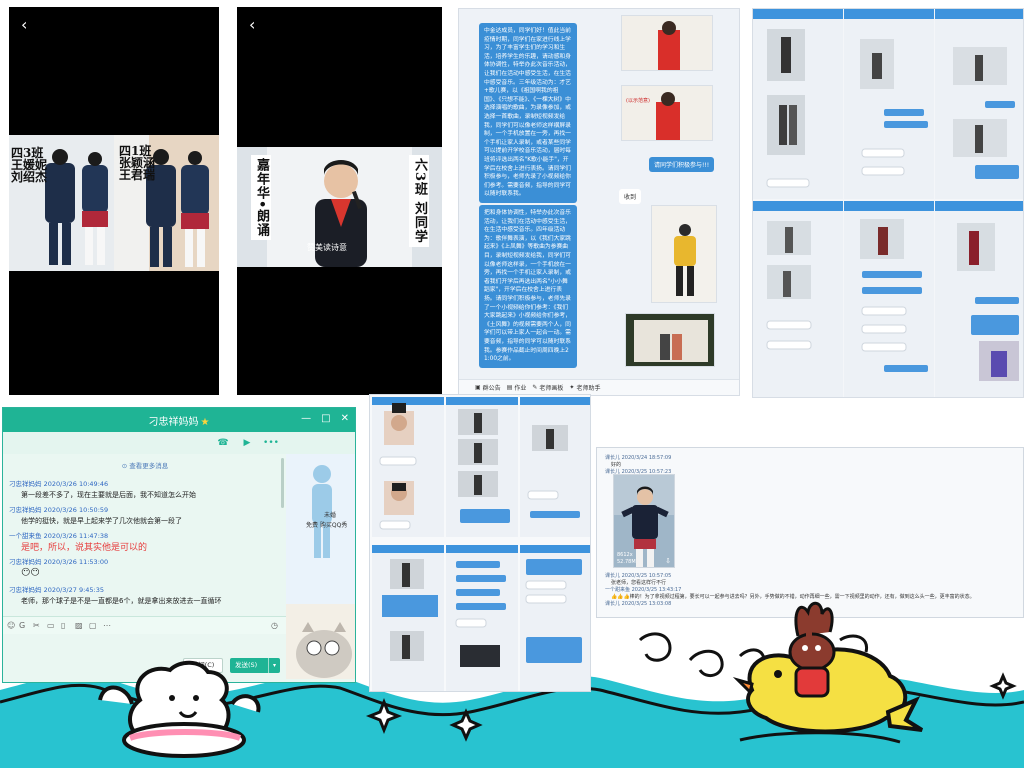 Image resolution: width=1024 pixels, height=768 pixels. What do you see at coordinates (36, 625) in the screenshot?
I see `scissors-icon: ✂` at bounding box center [36, 625].